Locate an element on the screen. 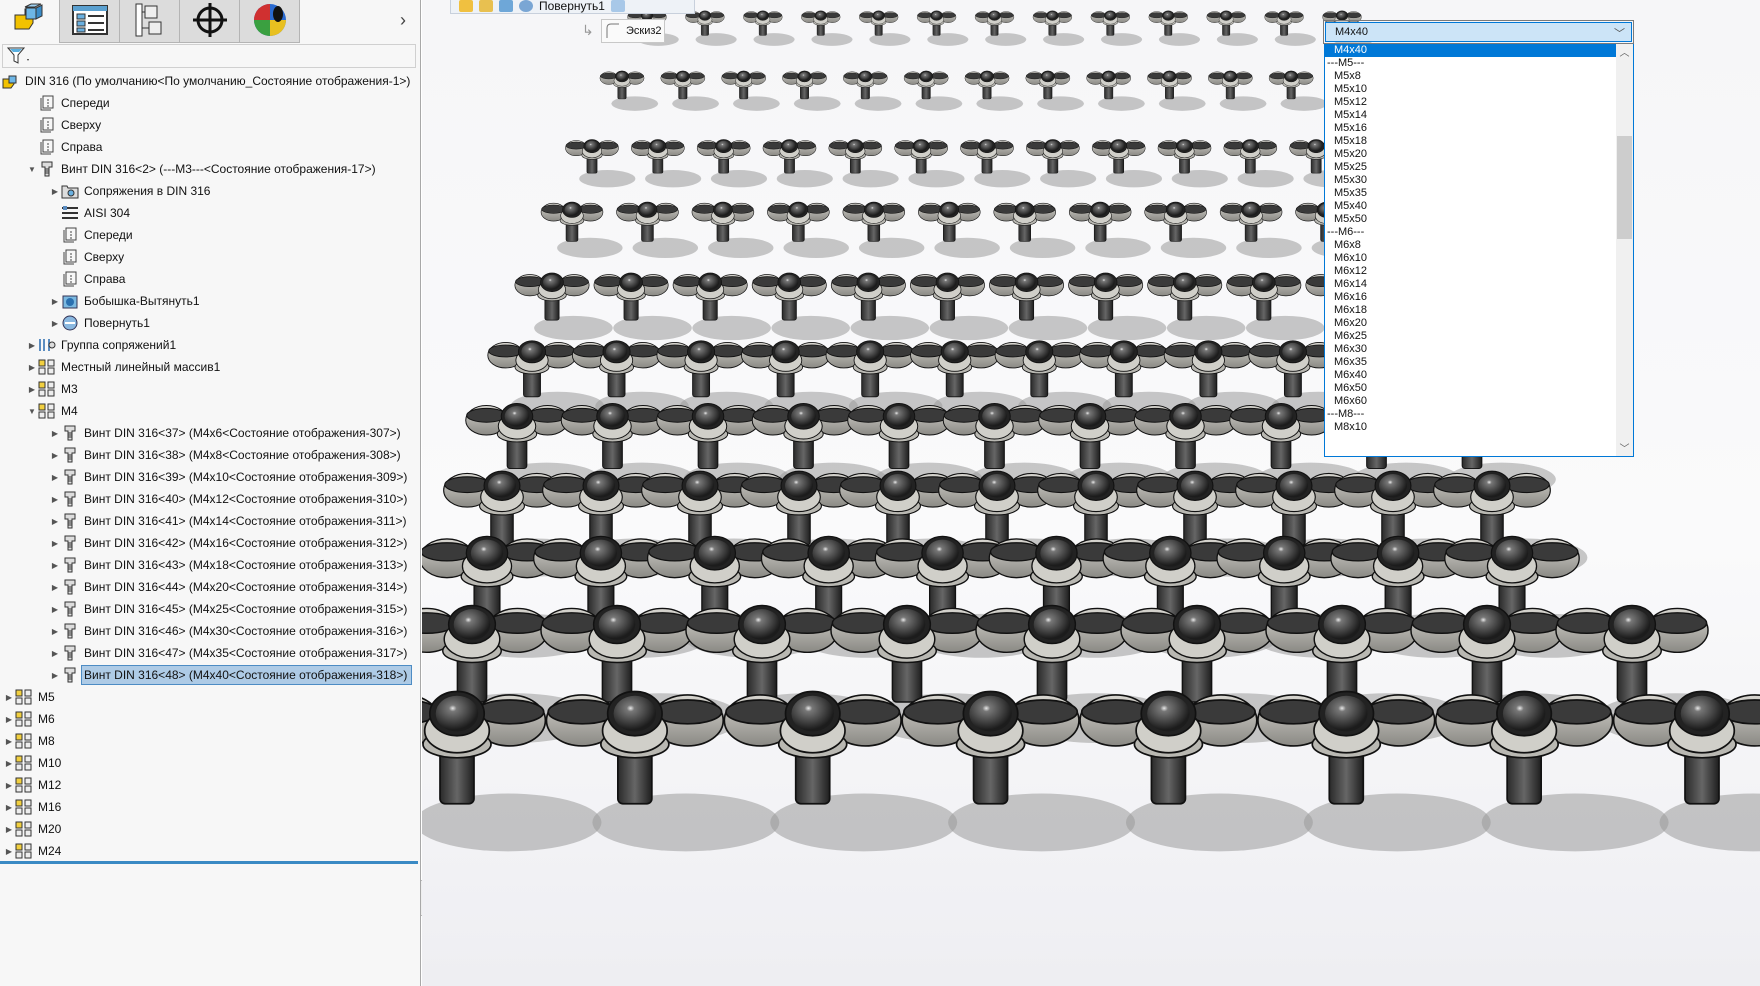  sketch-breadcrumb-item: Эскиз2 is located at coordinates (633, 31).